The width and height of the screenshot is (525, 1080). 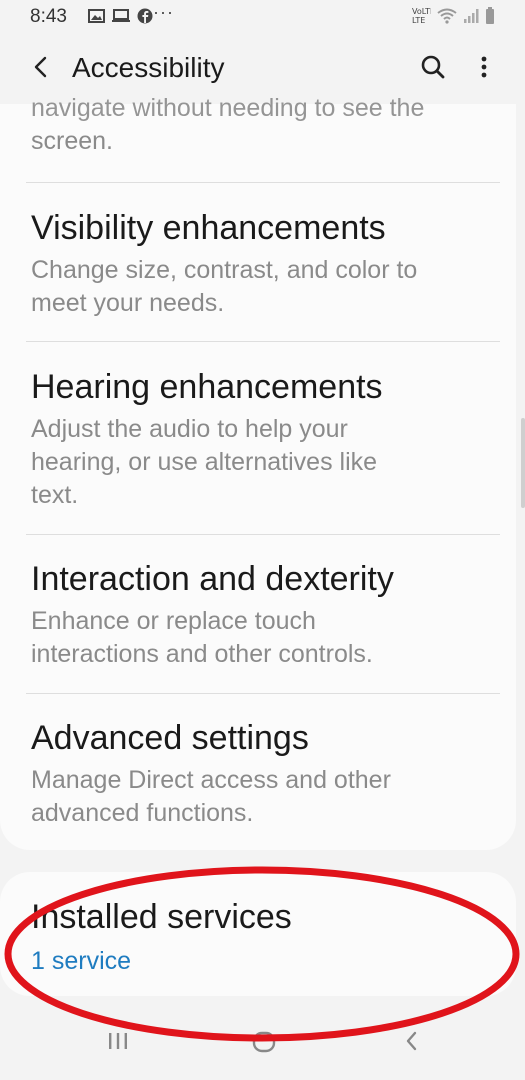 What do you see at coordinates (262, 17) in the screenshot?
I see `status-bar: 8:43 ··· VoLTE LTE` at bounding box center [262, 17].